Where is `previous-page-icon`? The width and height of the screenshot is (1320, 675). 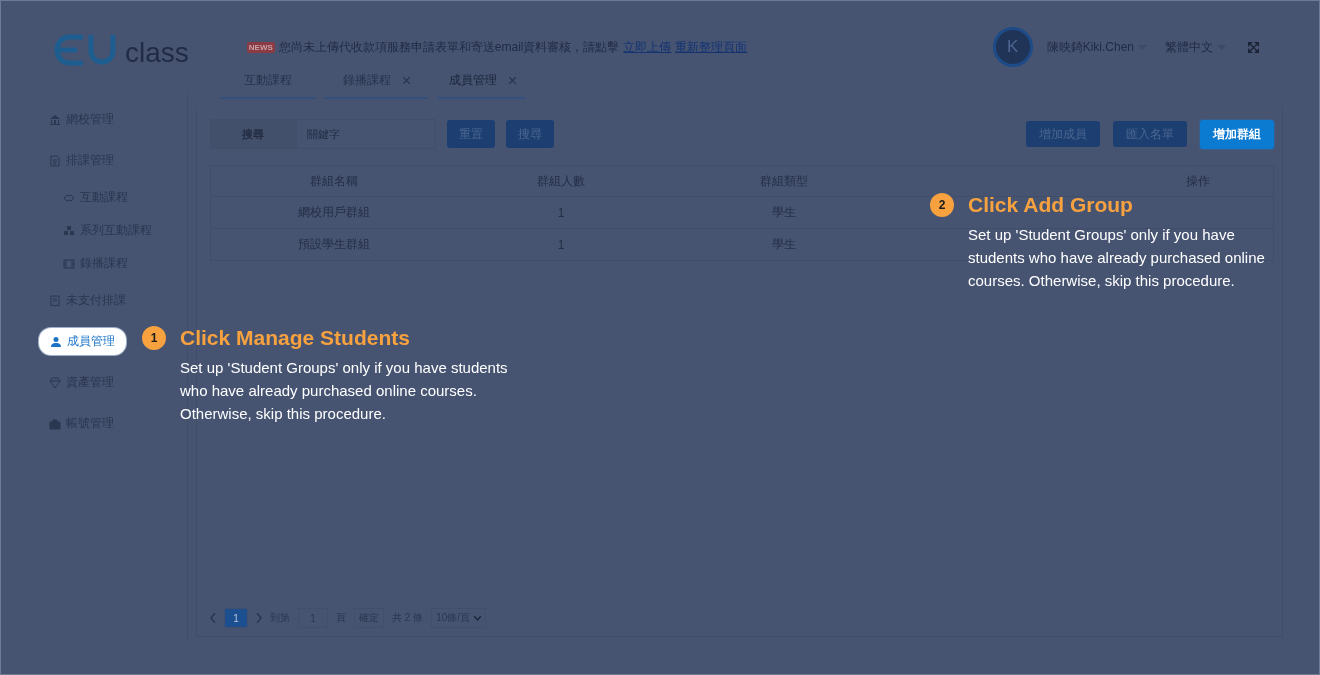
previous-page-icon is located at coordinates (213, 618).